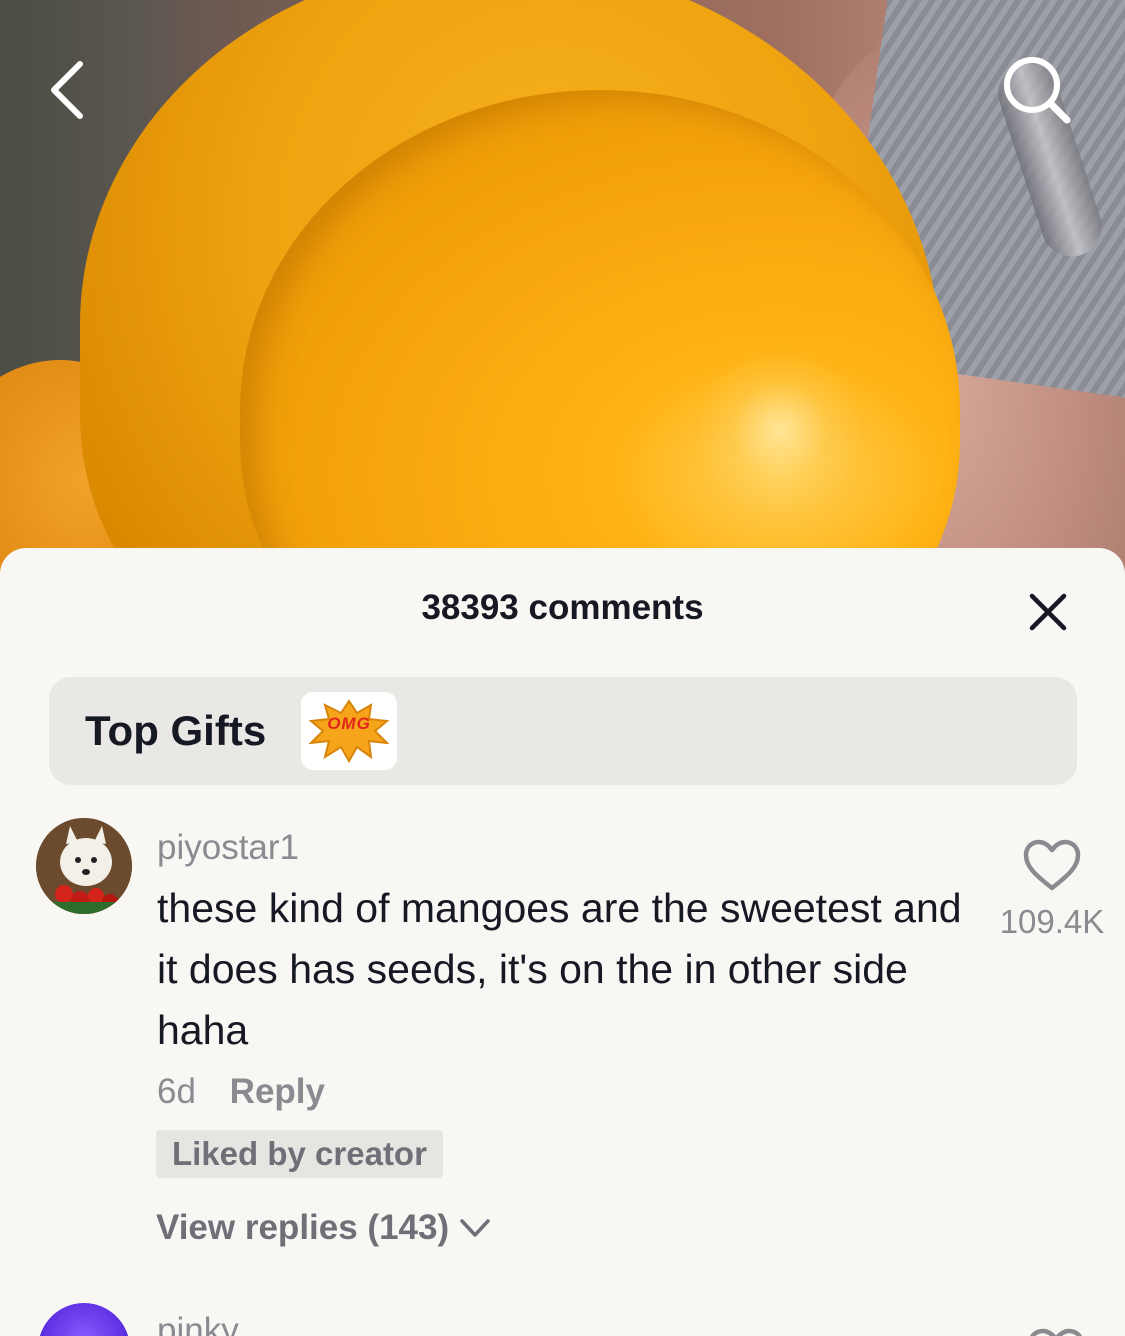 The image size is (1125, 1336). I want to click on comment-username: pinky, so click(198, 1323).